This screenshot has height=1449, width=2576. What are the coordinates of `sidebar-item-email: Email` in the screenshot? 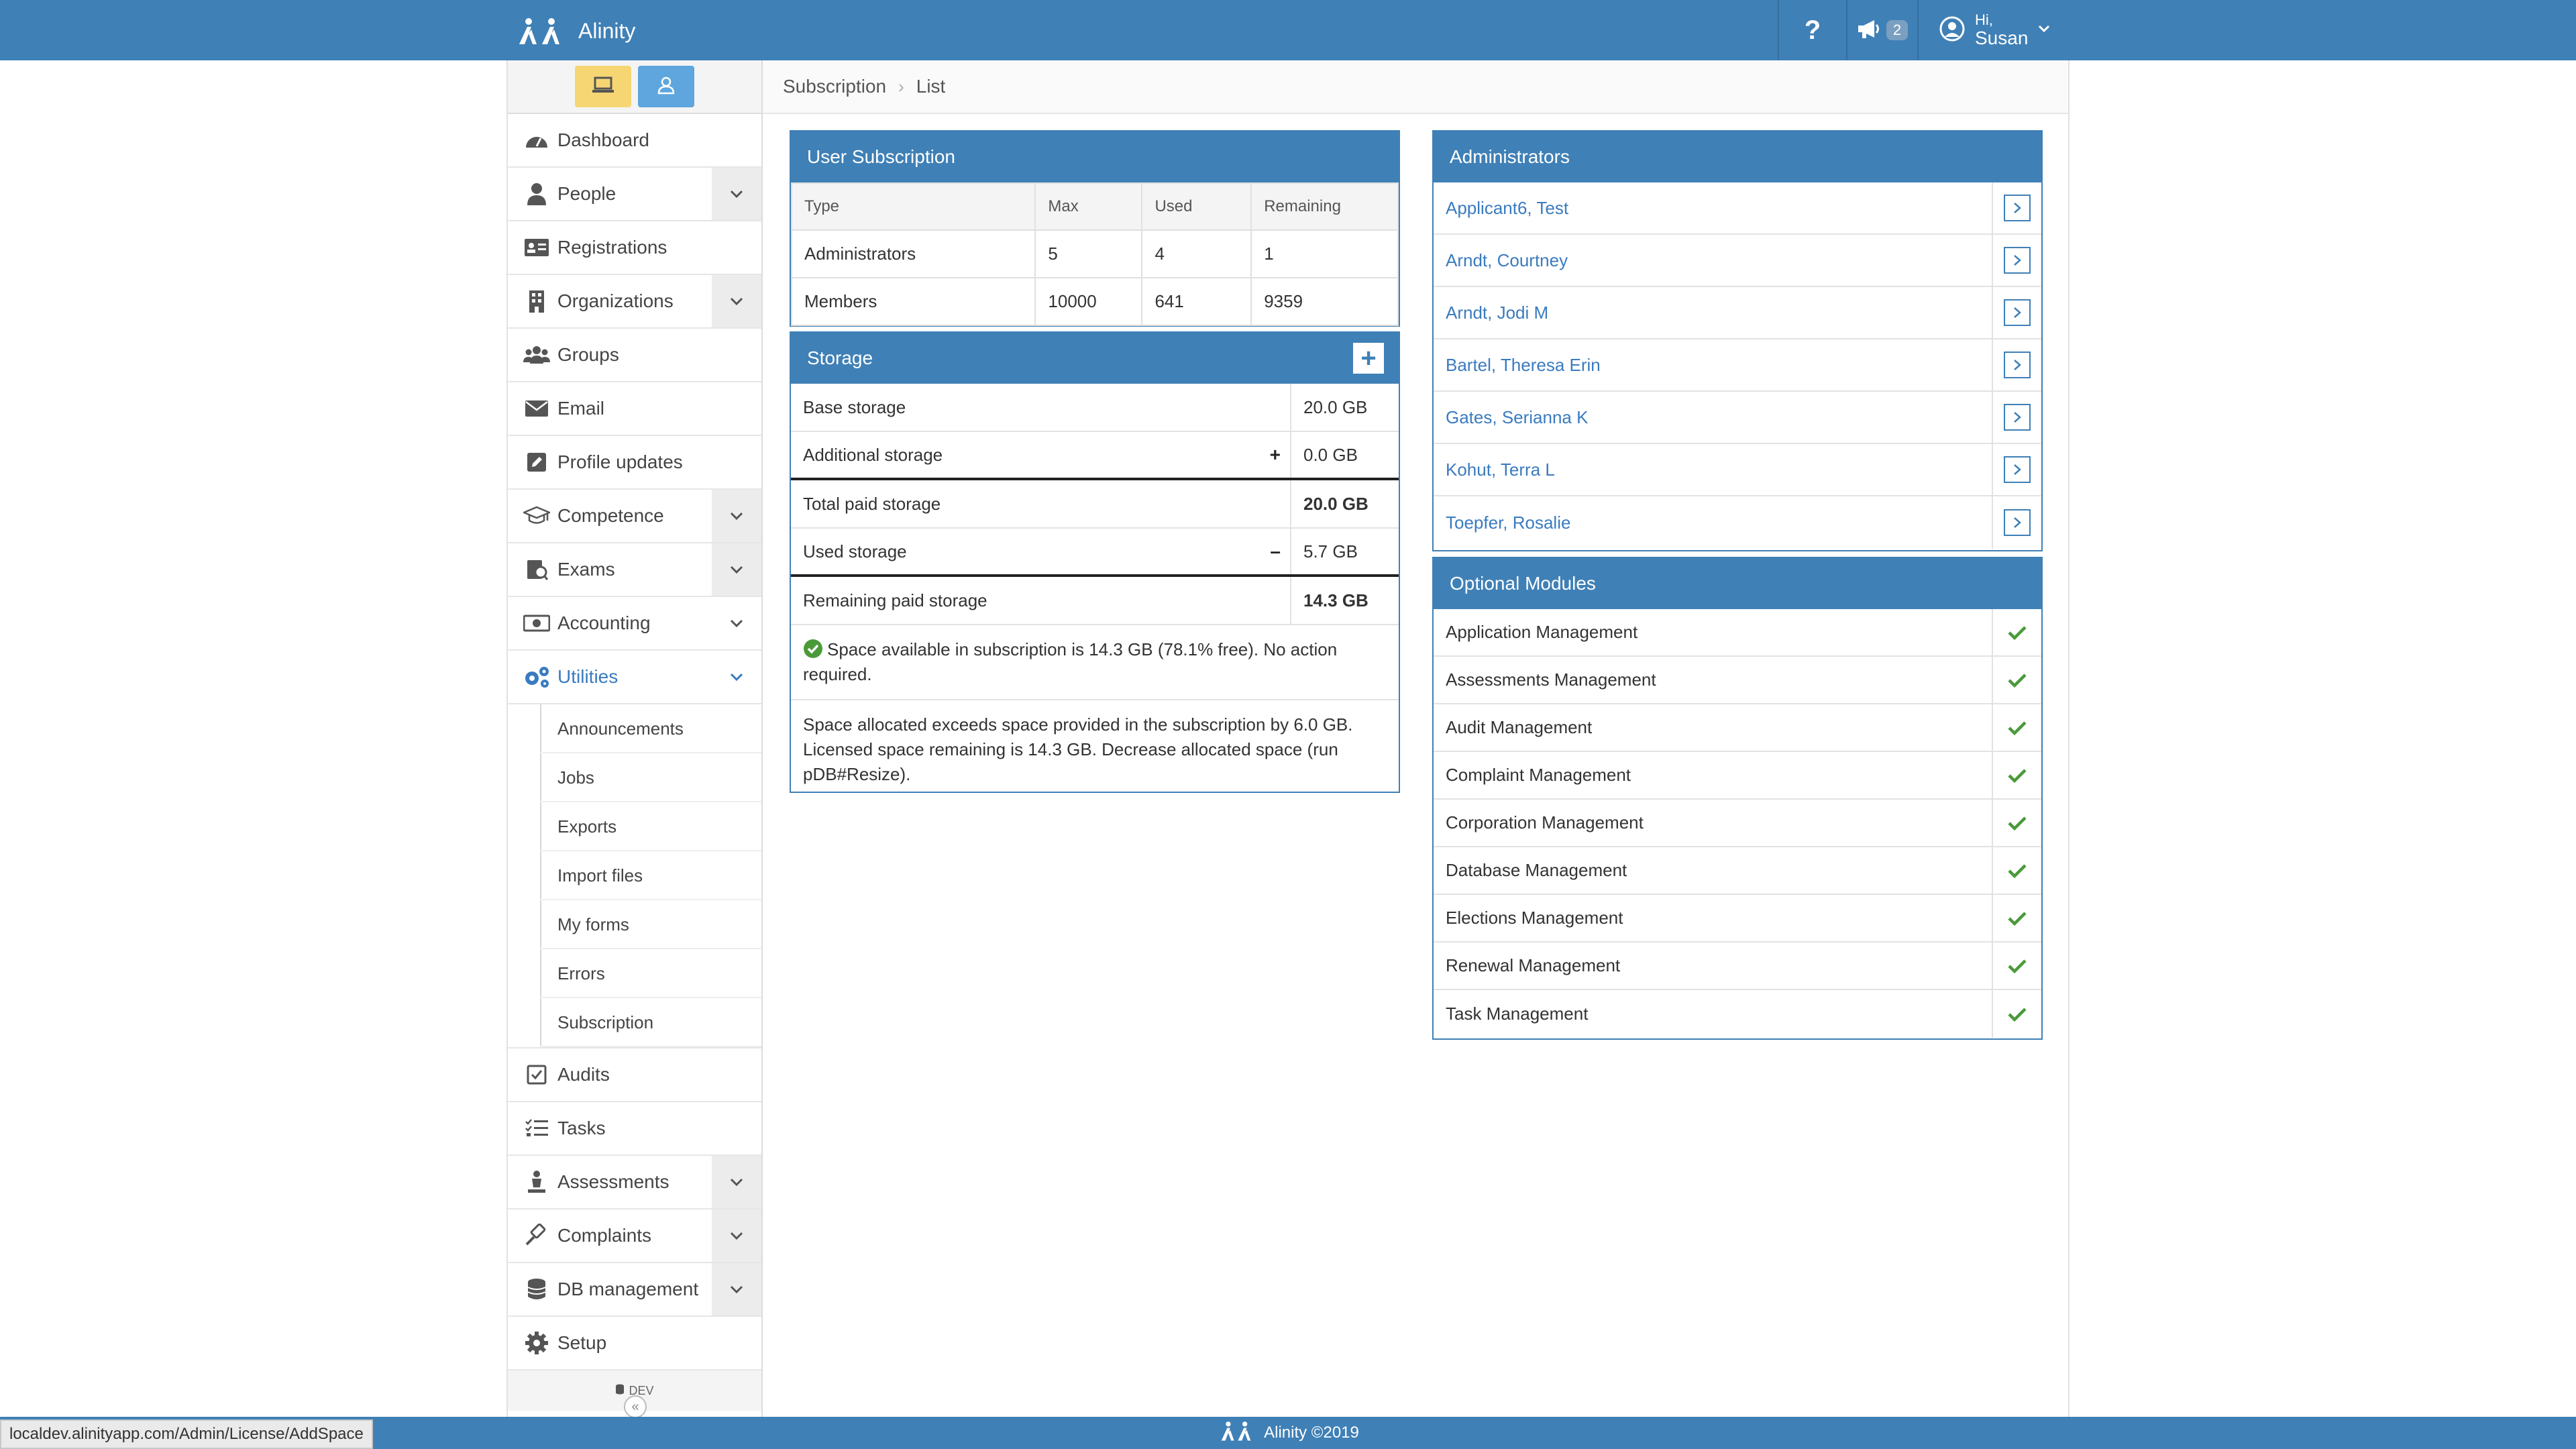 It's located at (634, 409).